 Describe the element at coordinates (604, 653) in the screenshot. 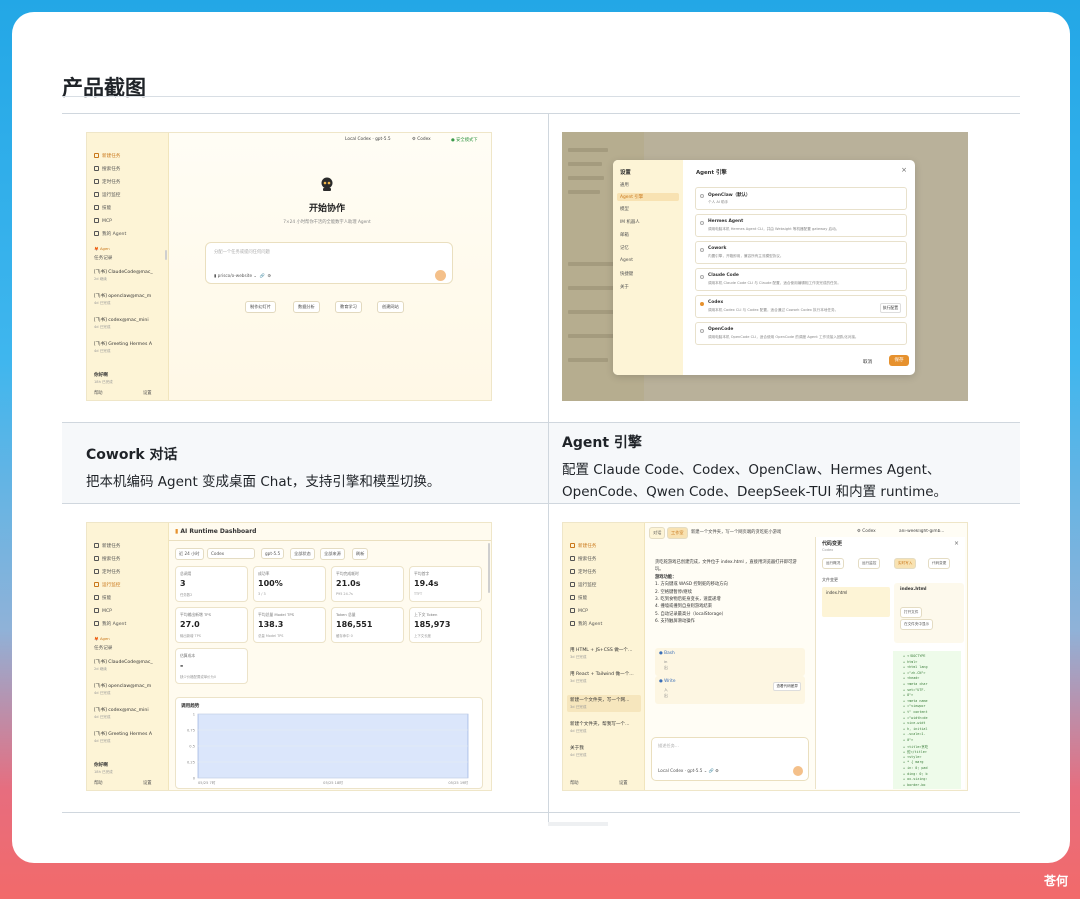

I see `session-item: 用 HTML + JS+CSS 做一个... 3d 已完成` at that location.